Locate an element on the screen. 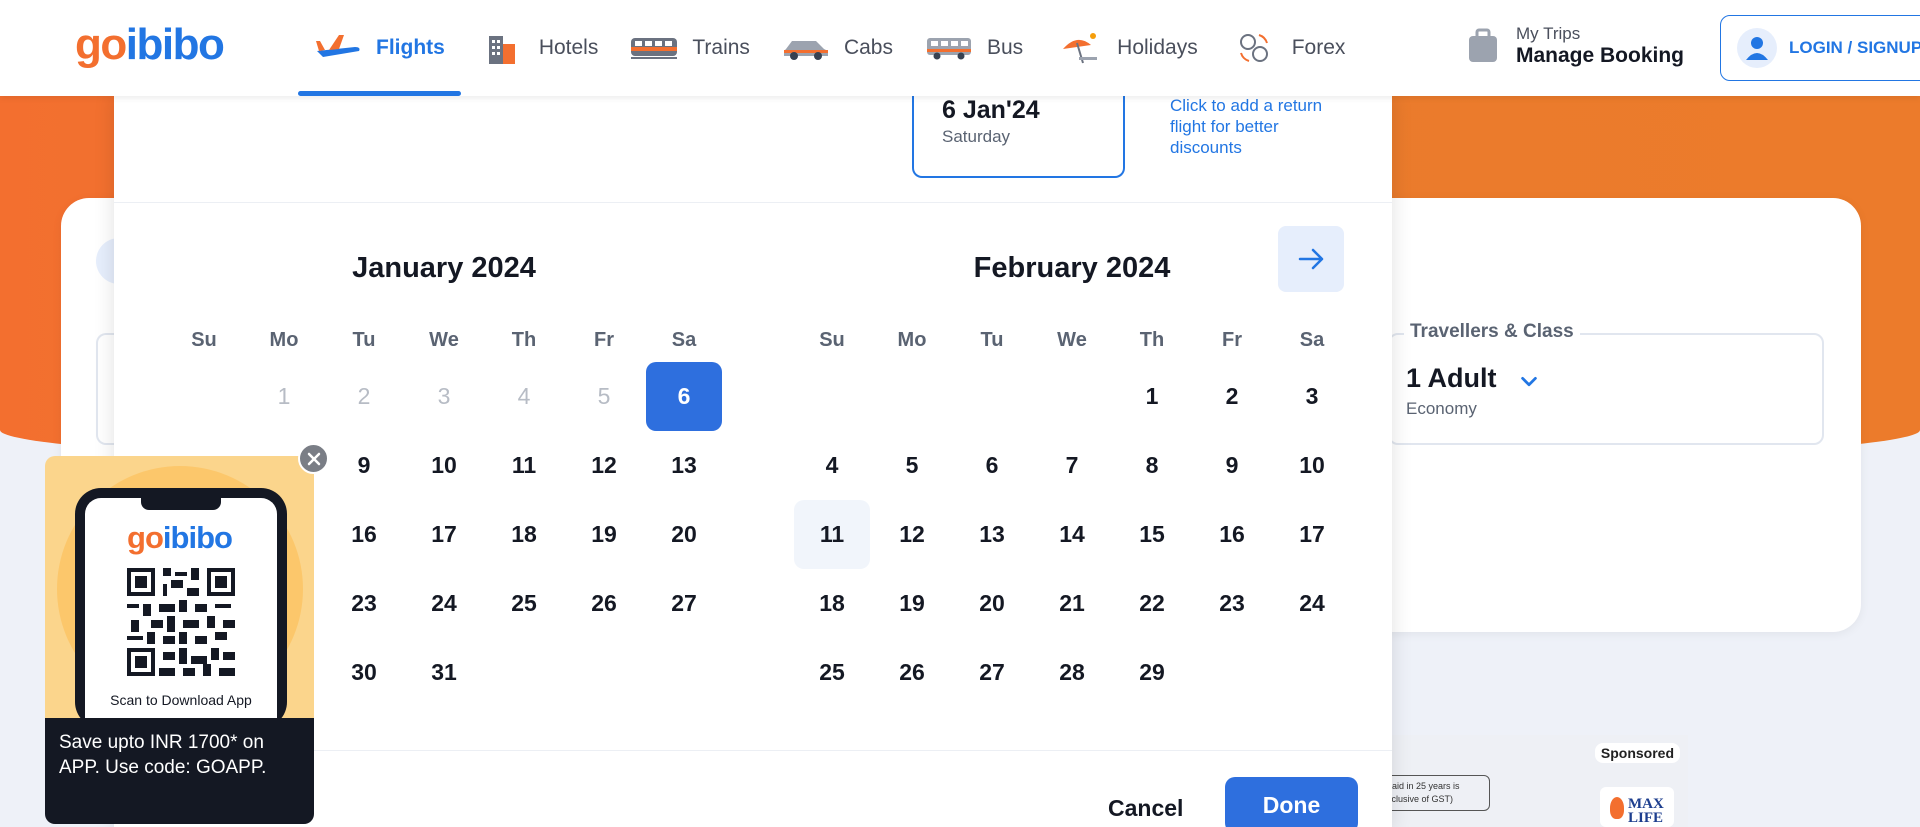  done-button: Done is located at coordinates (1291, 802).